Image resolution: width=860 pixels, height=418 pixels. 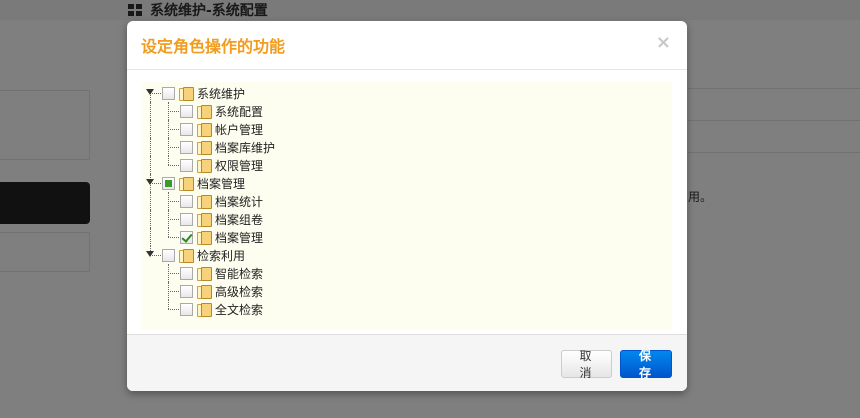 I want to click on tree-node: 帐户管理, so click(x=407, y=129).